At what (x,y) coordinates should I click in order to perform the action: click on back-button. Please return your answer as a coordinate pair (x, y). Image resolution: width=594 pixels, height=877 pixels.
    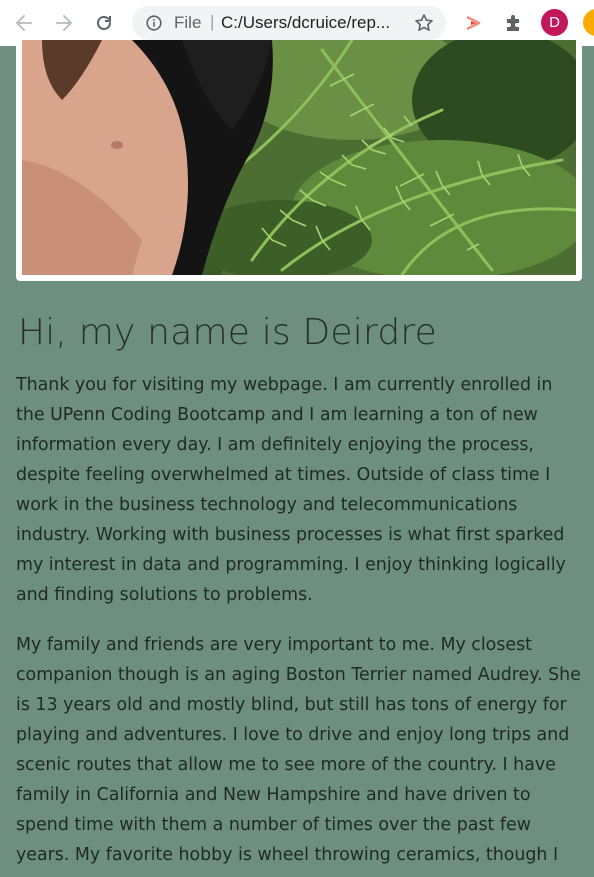
    Looking at the image, I should click on (24, 23).